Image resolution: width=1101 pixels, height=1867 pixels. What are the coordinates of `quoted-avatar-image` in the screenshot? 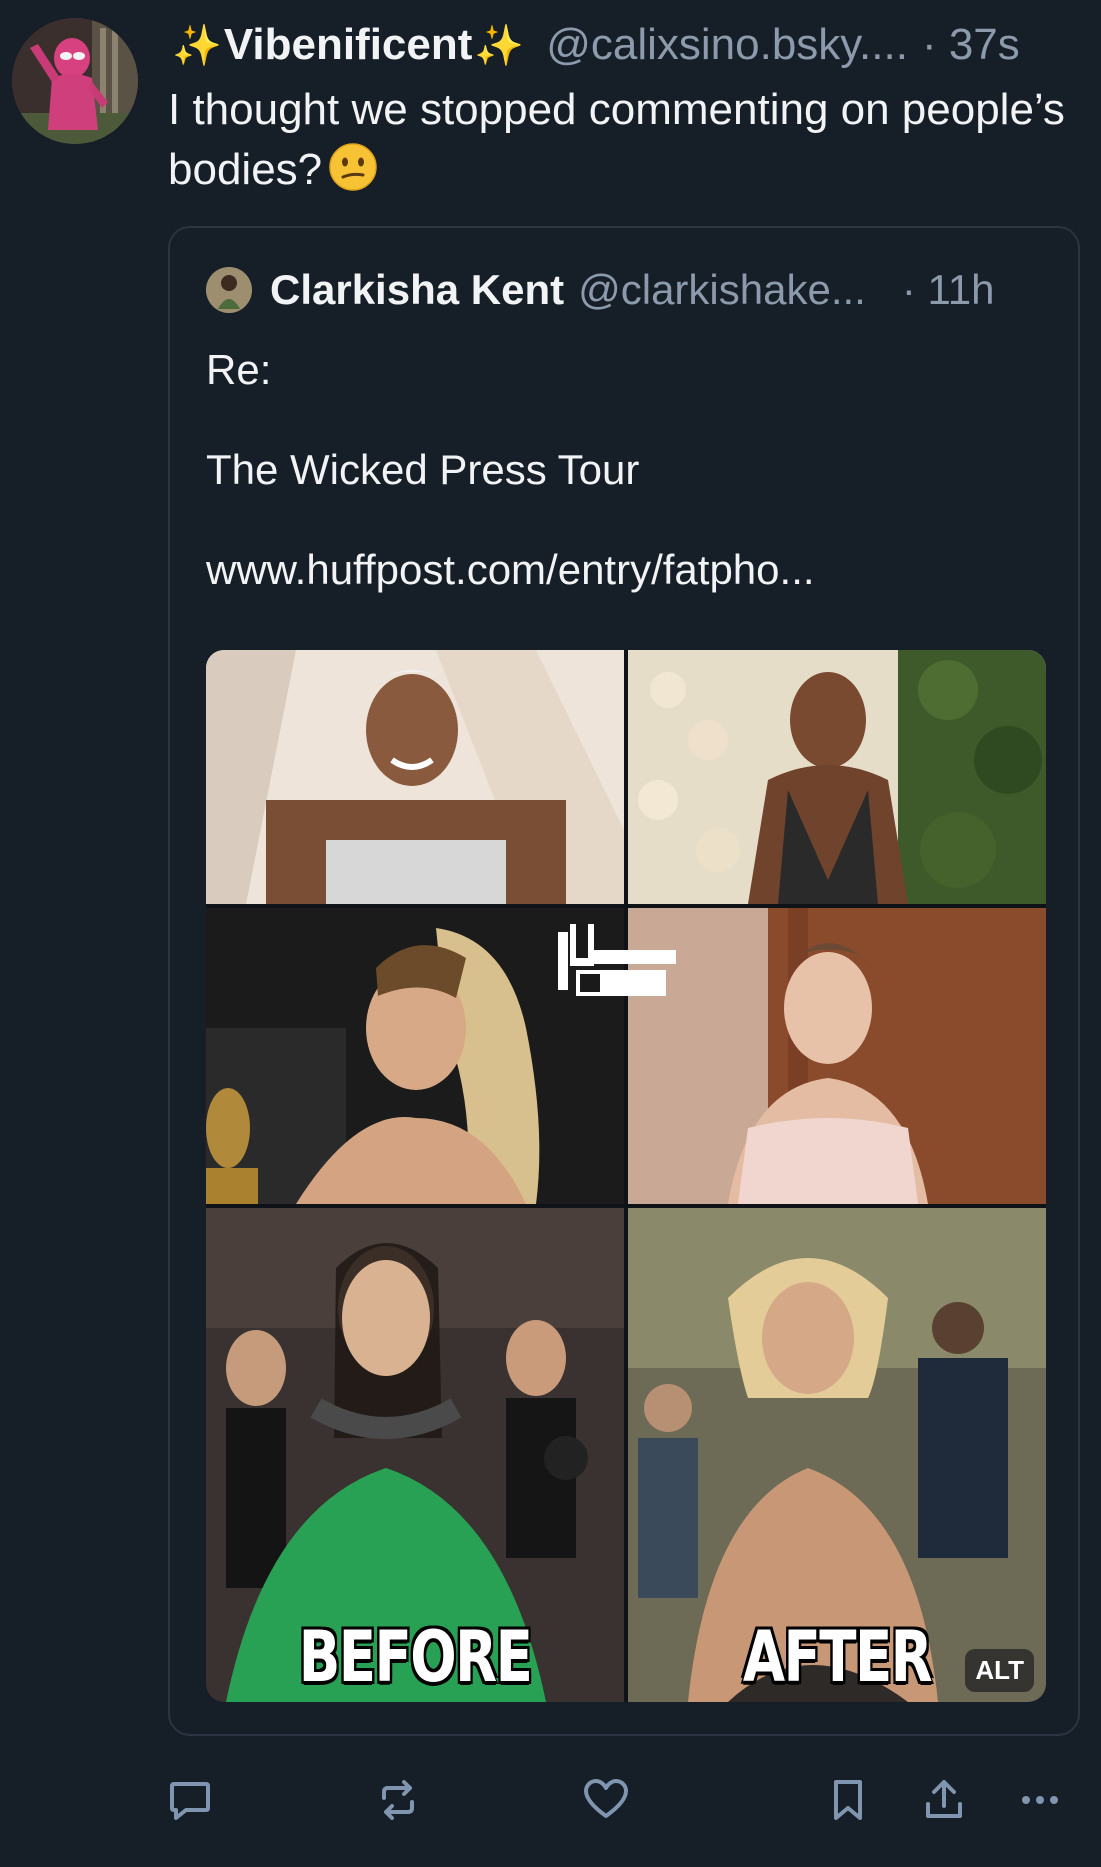 It's located at (229, 290).